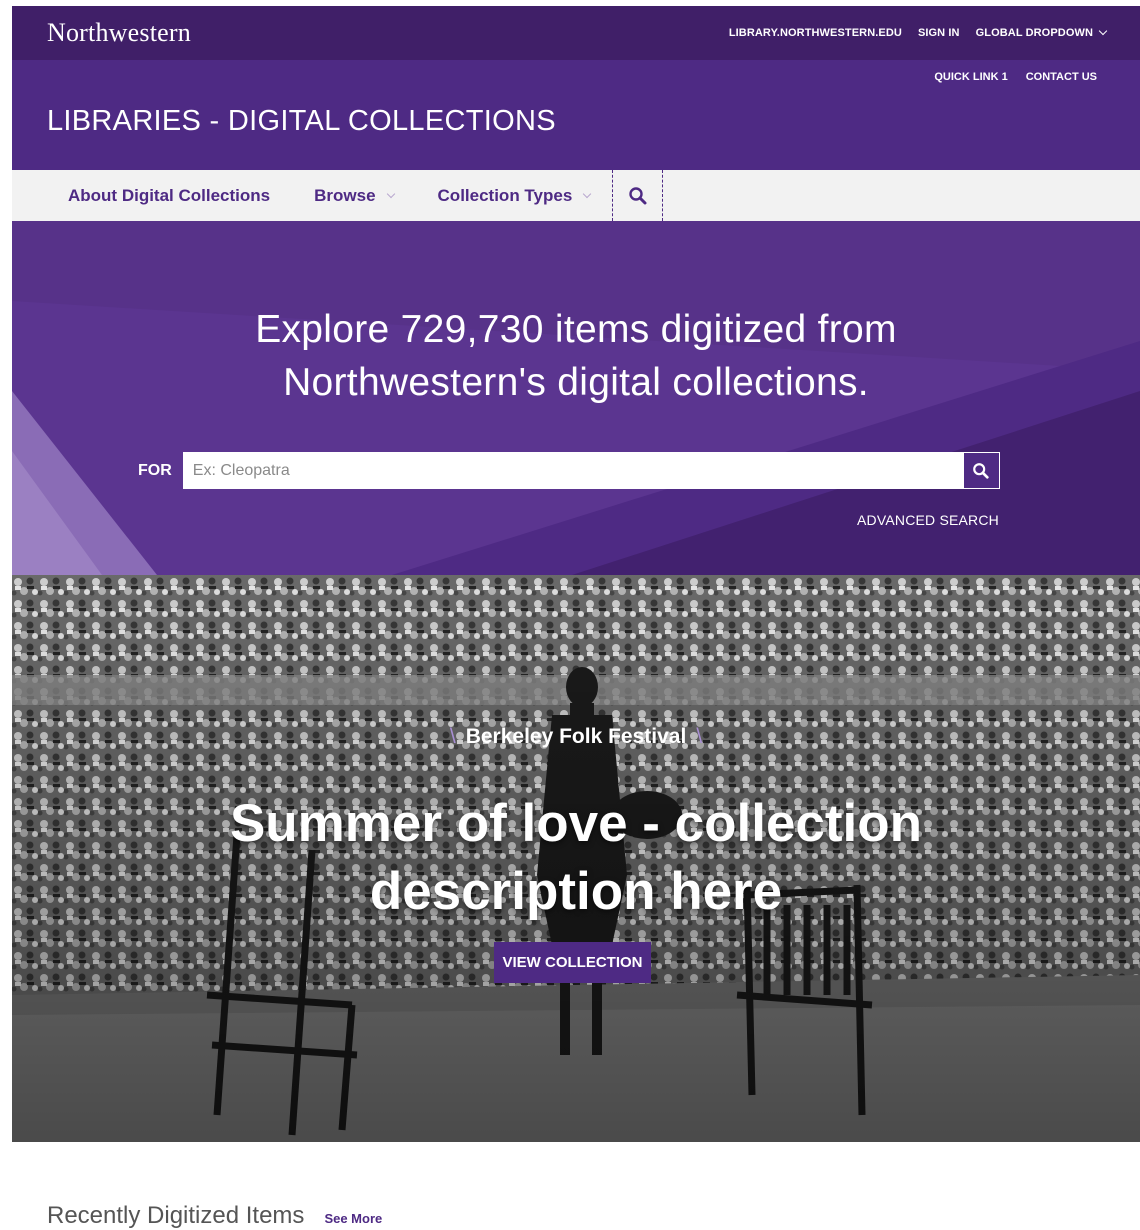  Describe the element at coordinates (301, 121) in the screenshot. I see `site-title: LIBRARIES - DIGITAL COLLECTIONS` at that location.